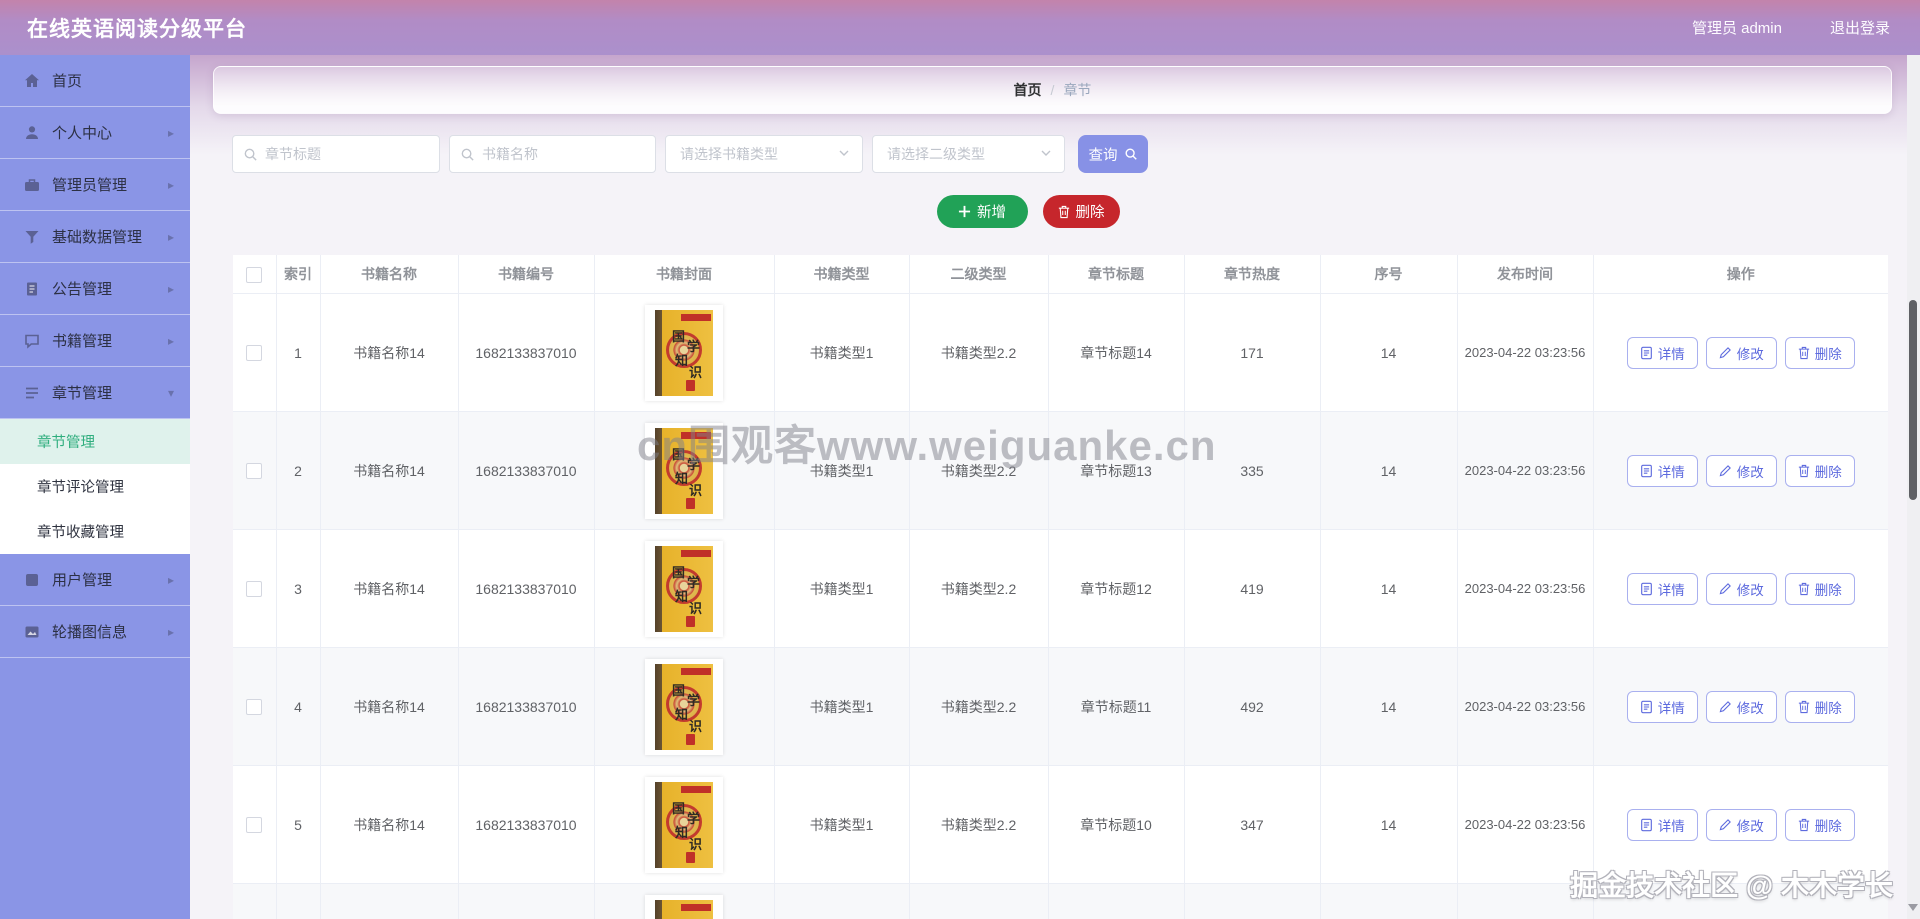 The width and height of the screenshot is (1920, 919). Describe the element at coordinates (1525, 470) in the screenshot. I see `cell-publish-time: 2023-04-22 03:23:56` at that location.